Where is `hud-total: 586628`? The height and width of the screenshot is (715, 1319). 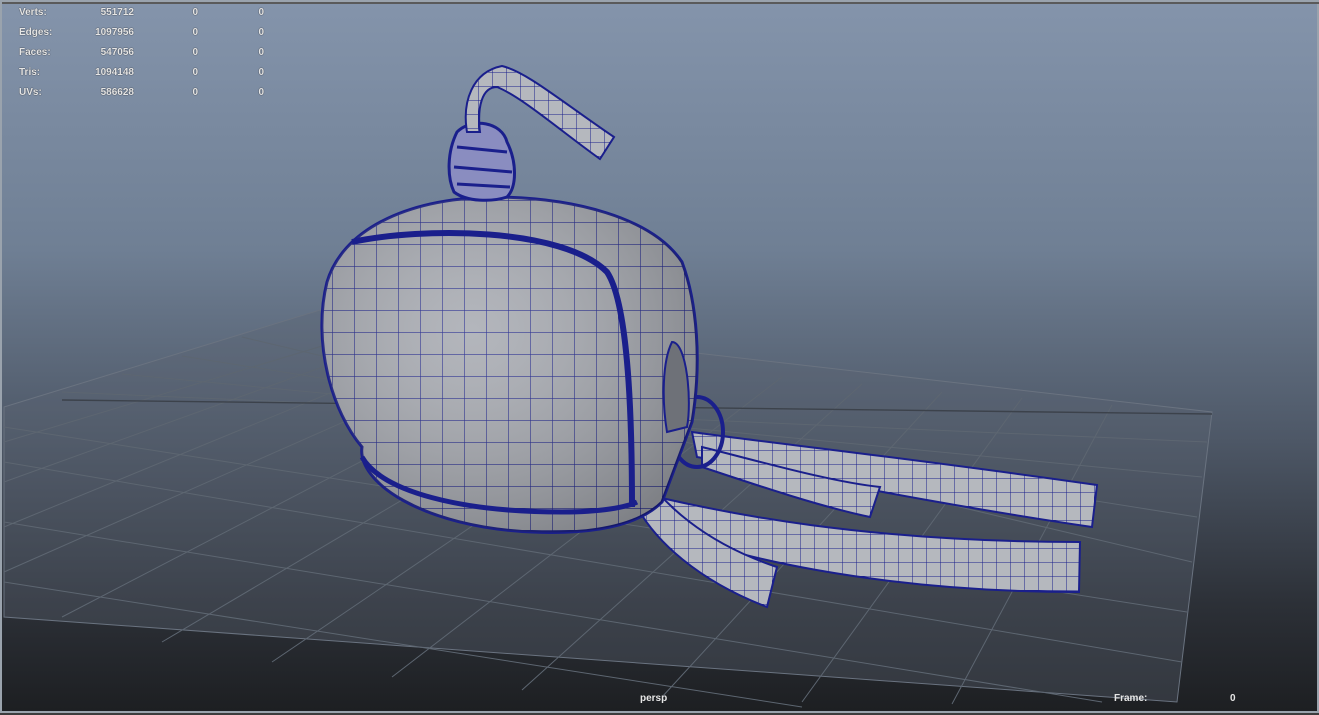 hud-total: 586628 is located at coordinates (117, 92).